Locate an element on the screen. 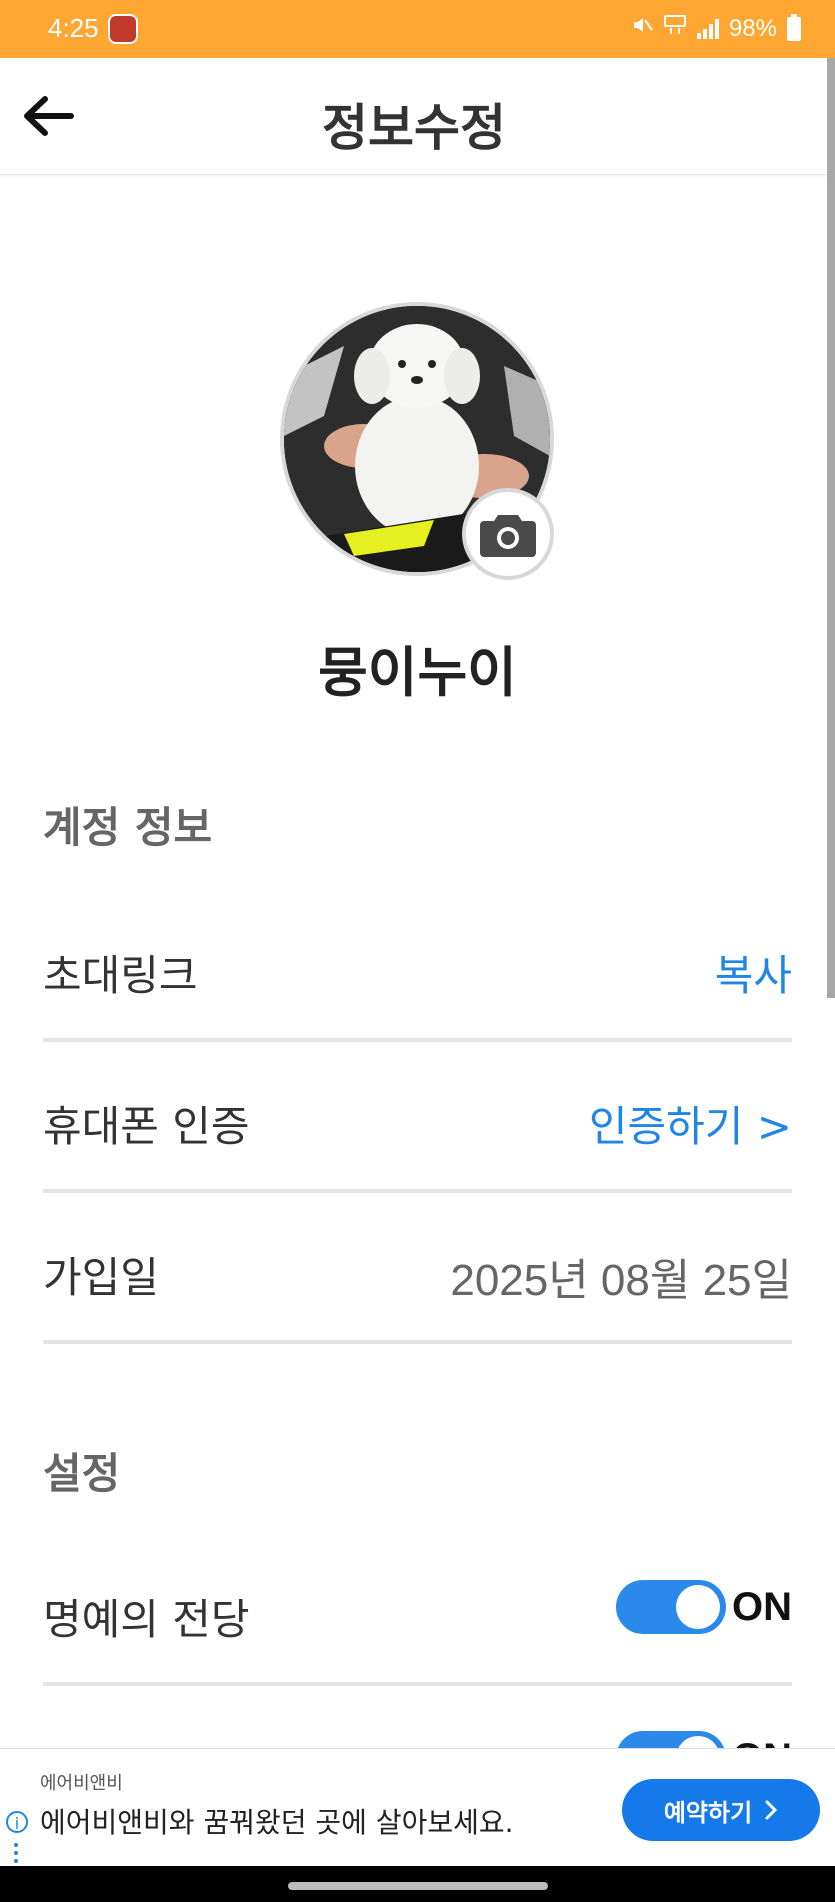 This screenshot has height=1902, width=835. change-photo-button is located at coordinates (508, 534).